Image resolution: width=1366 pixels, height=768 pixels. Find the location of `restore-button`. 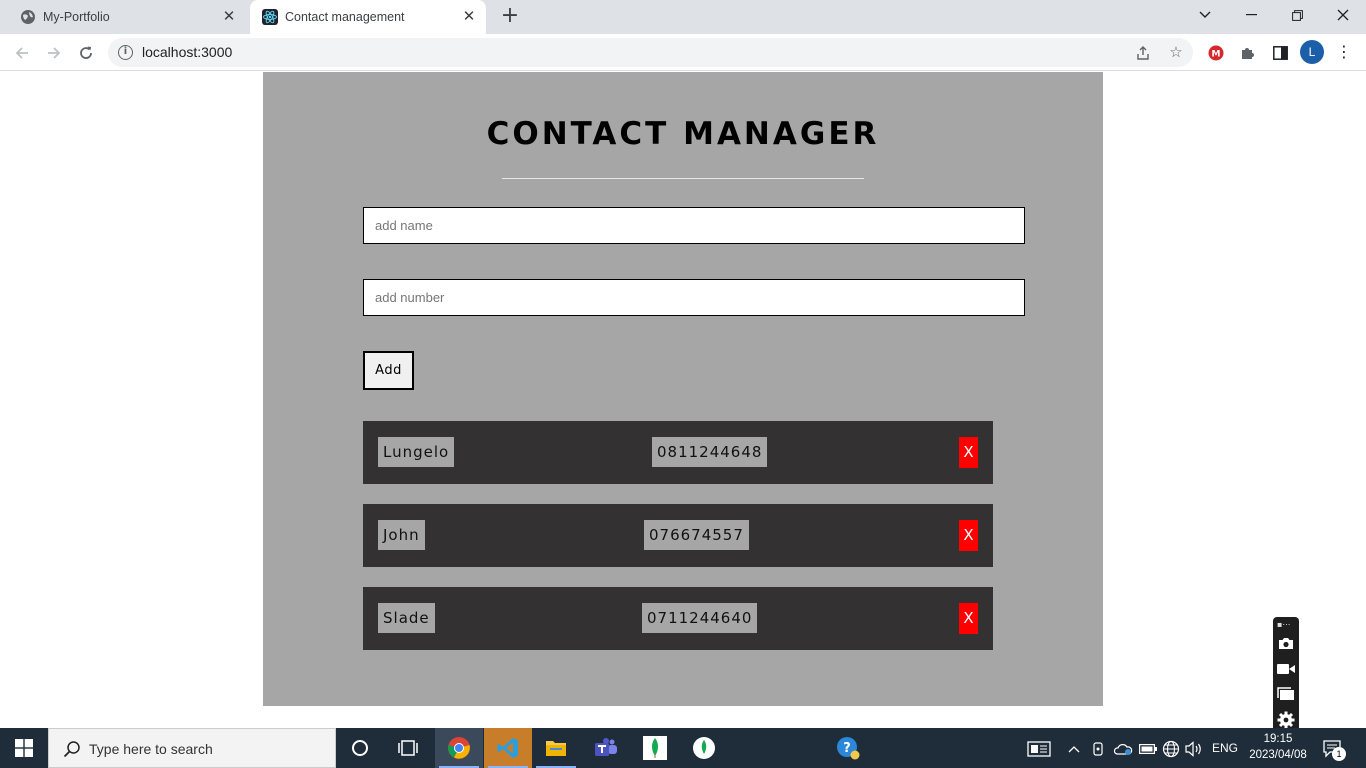

restore-button is located at coordinates (1297, 15).